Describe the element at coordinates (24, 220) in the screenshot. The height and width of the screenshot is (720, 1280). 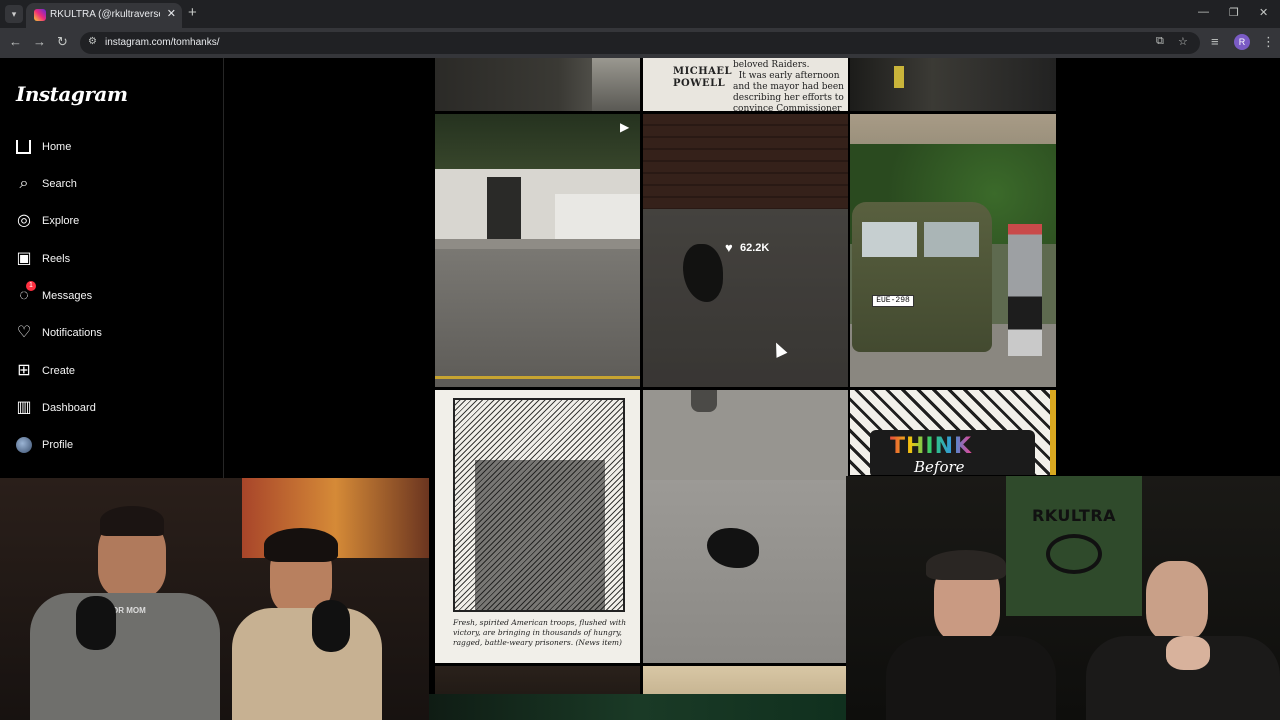
I see `compass-icon: ◎` at that location.